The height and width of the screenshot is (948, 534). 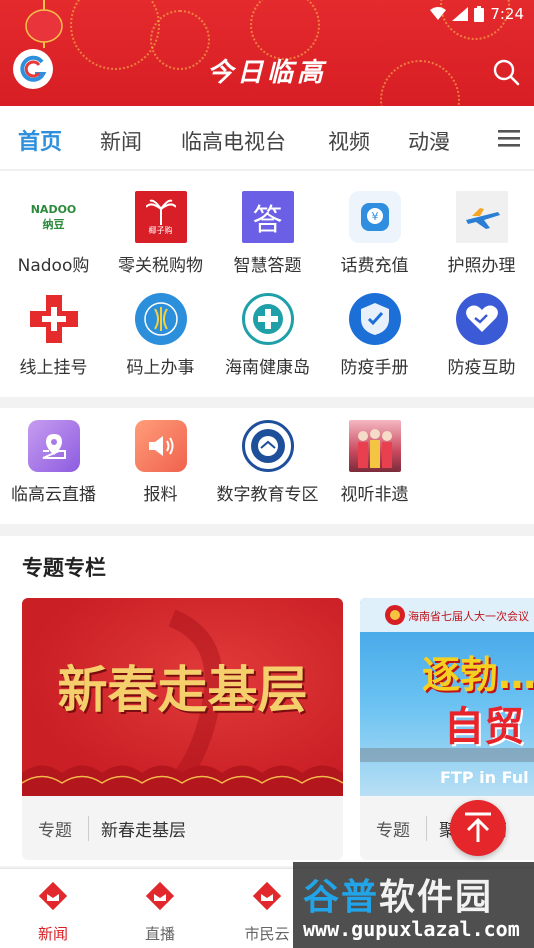 I want to click on service-phone-recharge: ¥ 话费充值, so click(x=374, y=233).